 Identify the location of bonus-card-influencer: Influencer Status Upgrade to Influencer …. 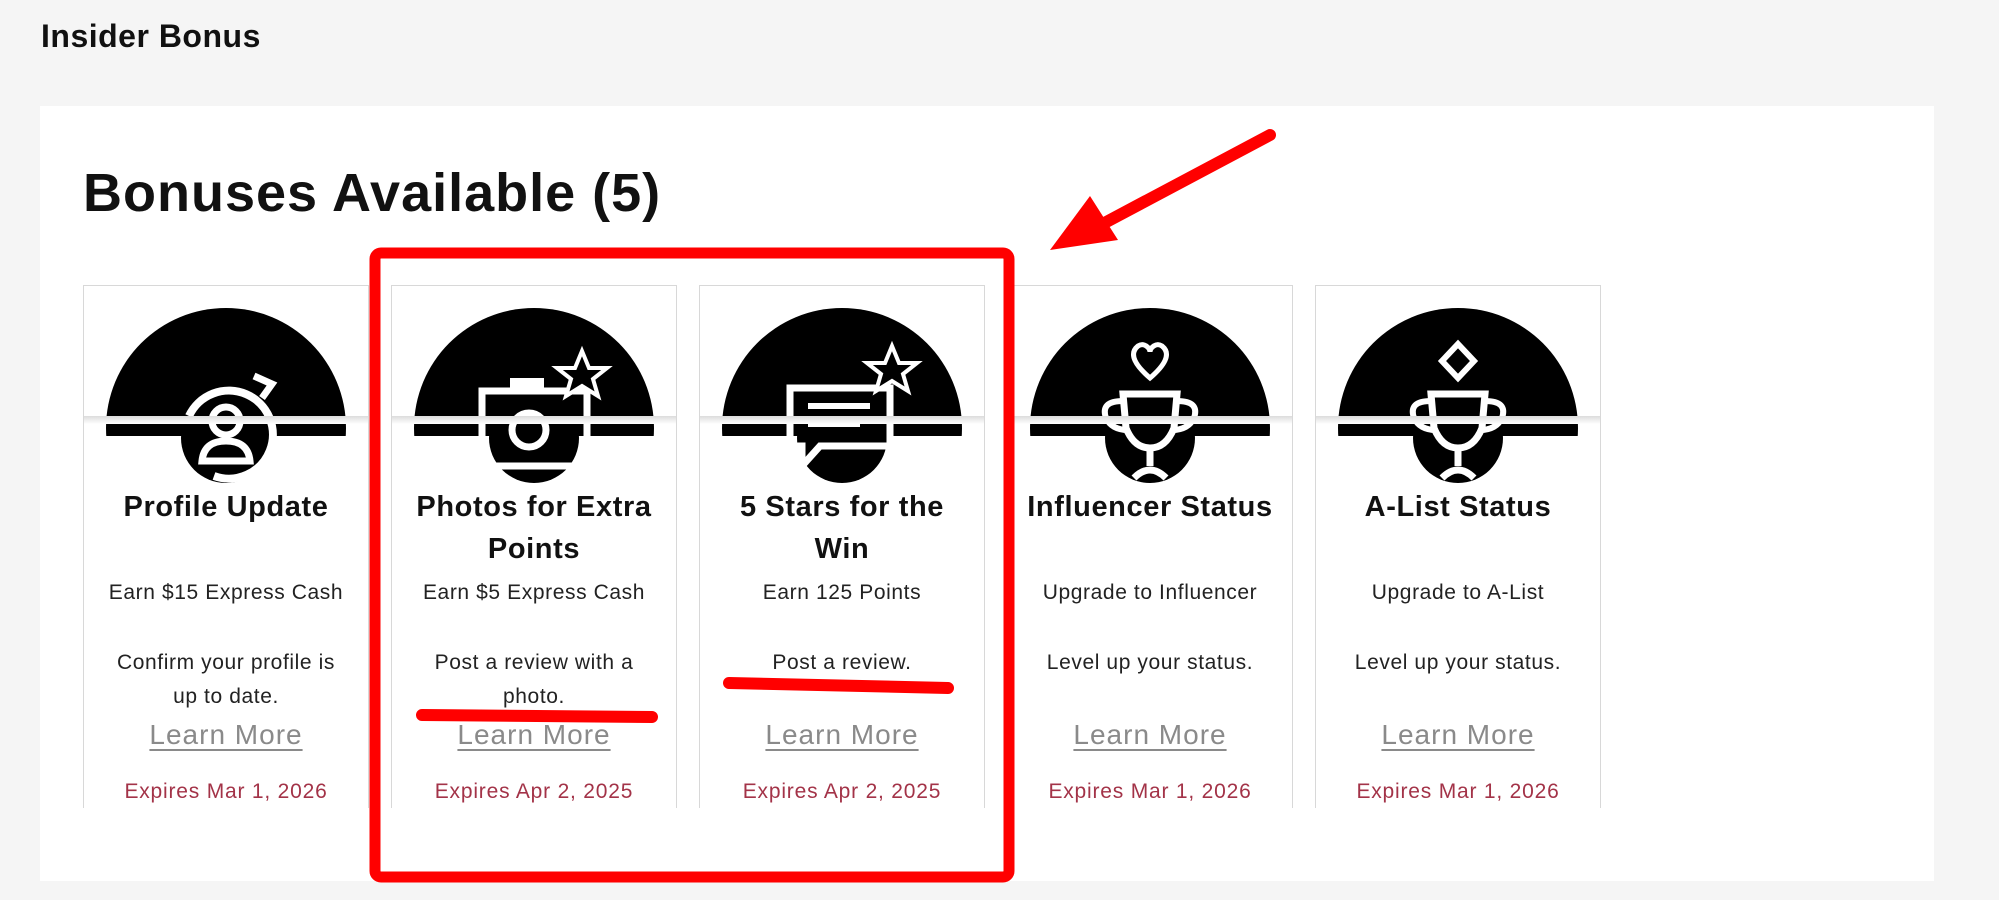
(1150, 546).